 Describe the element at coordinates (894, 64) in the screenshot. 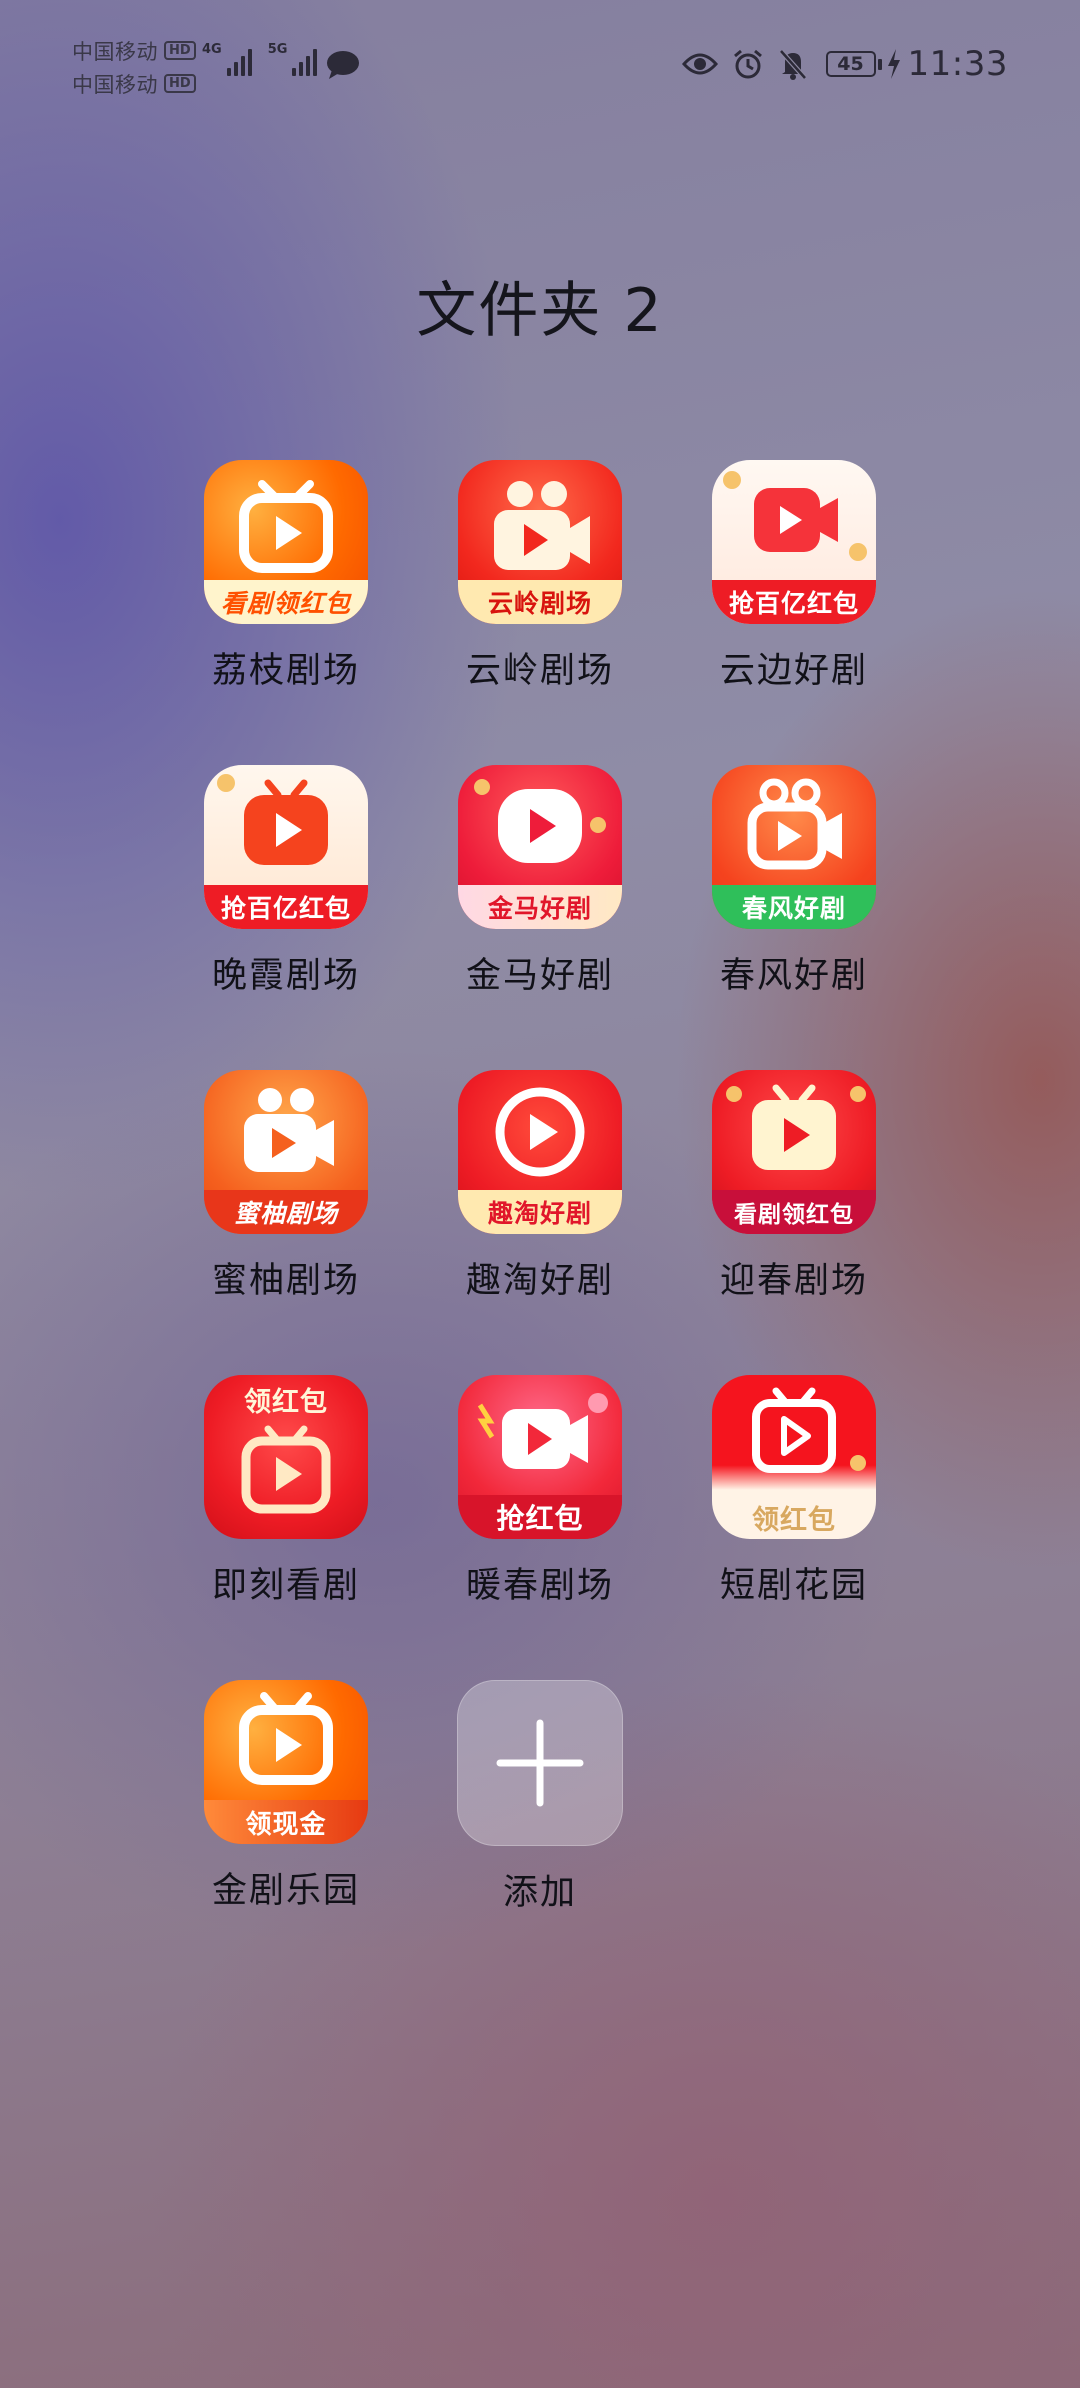

I see `charging-bolt-icon` at that location.